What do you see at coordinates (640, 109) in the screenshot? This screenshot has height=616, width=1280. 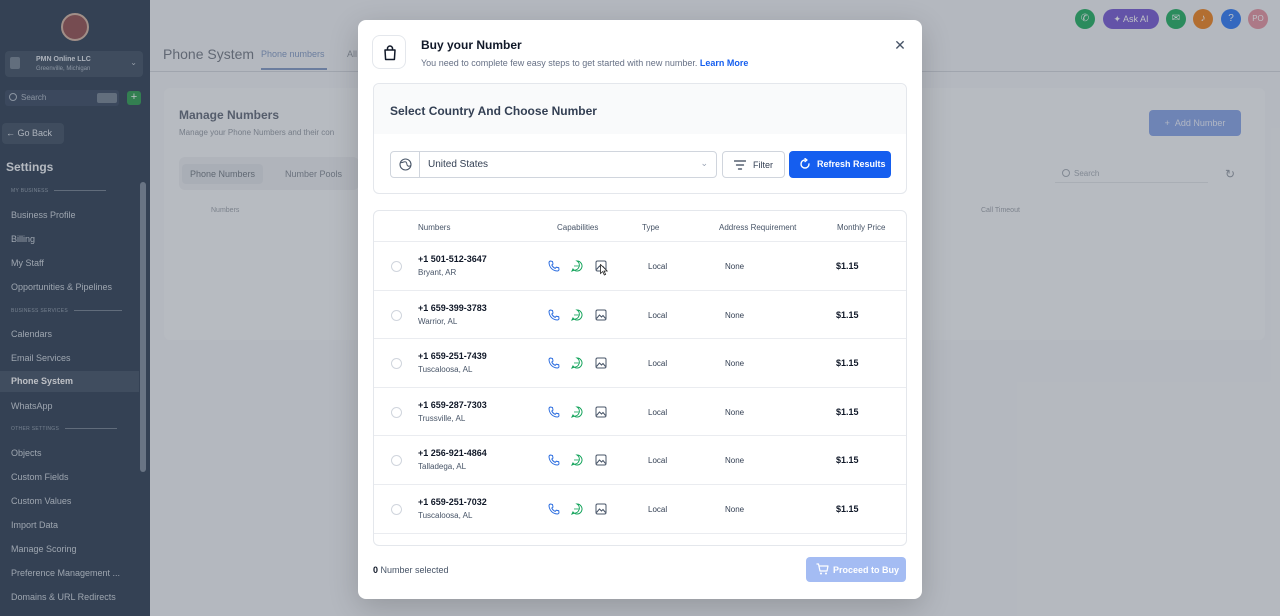 I see `select-card-header: Select Country And Choose Number` at bounding box center [640, 109].